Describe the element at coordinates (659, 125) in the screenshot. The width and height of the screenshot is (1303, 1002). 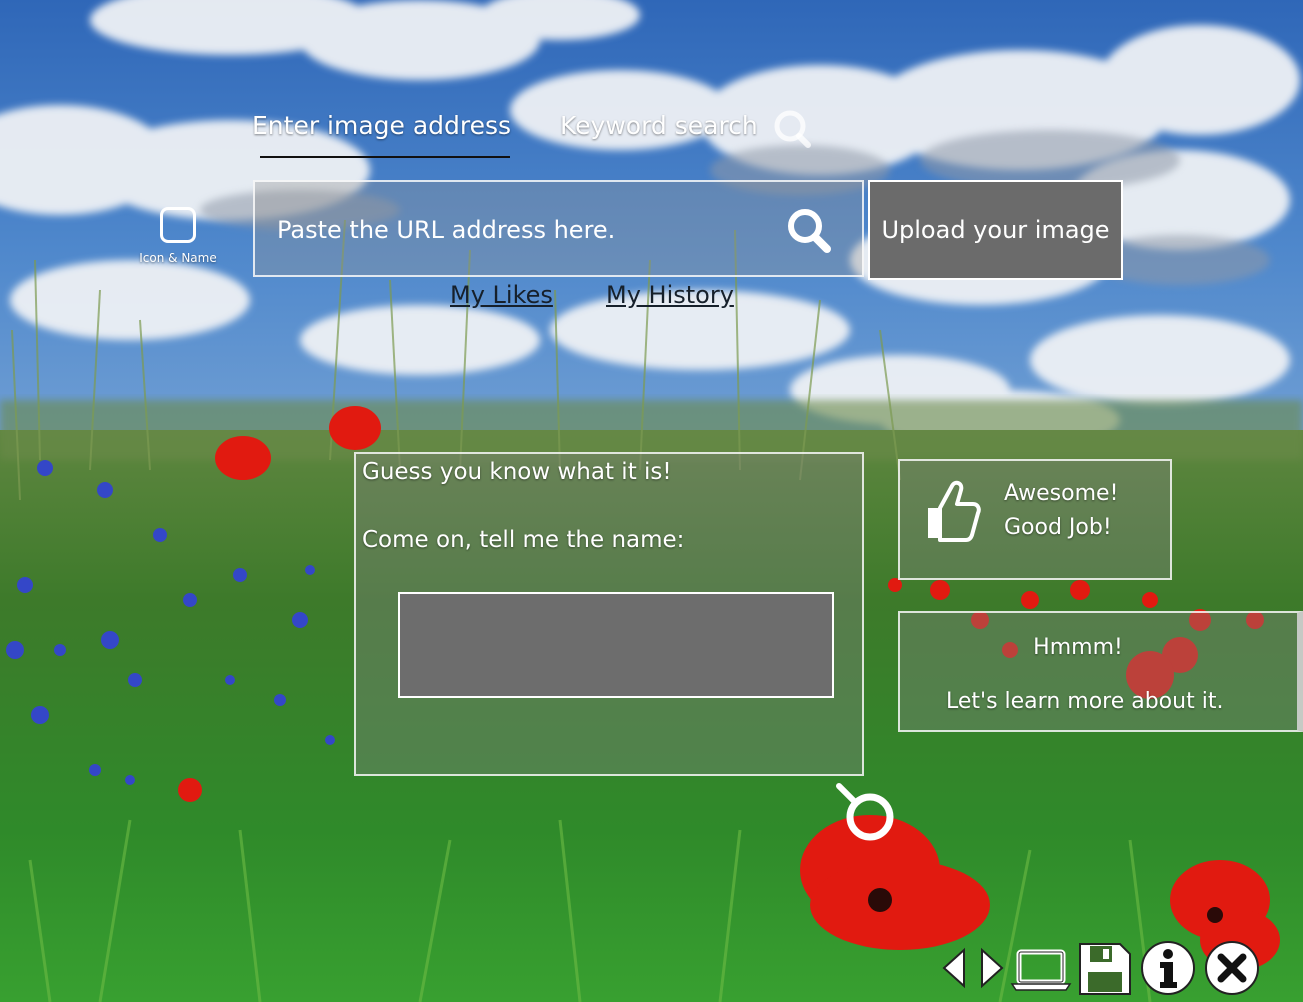
I see `tab-keyword-search: Keyword search` at that location.